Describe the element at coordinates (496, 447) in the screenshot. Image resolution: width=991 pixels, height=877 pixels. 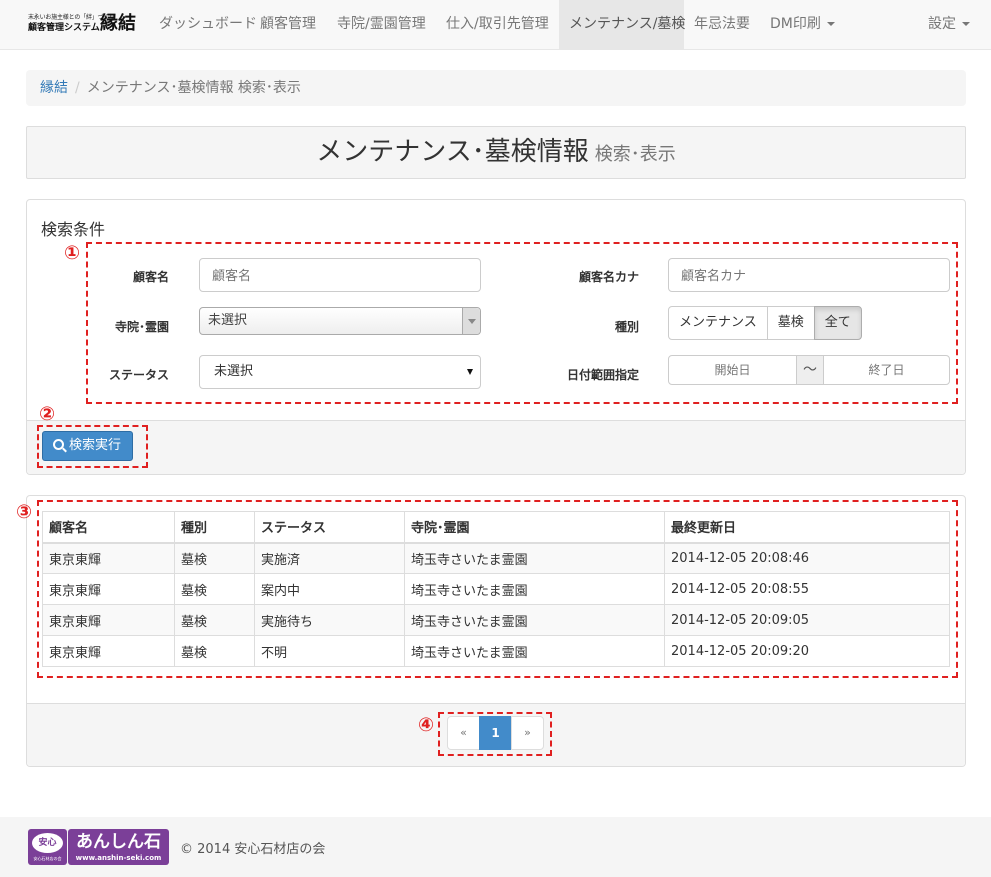
I see `search-panel-footer` at that location.